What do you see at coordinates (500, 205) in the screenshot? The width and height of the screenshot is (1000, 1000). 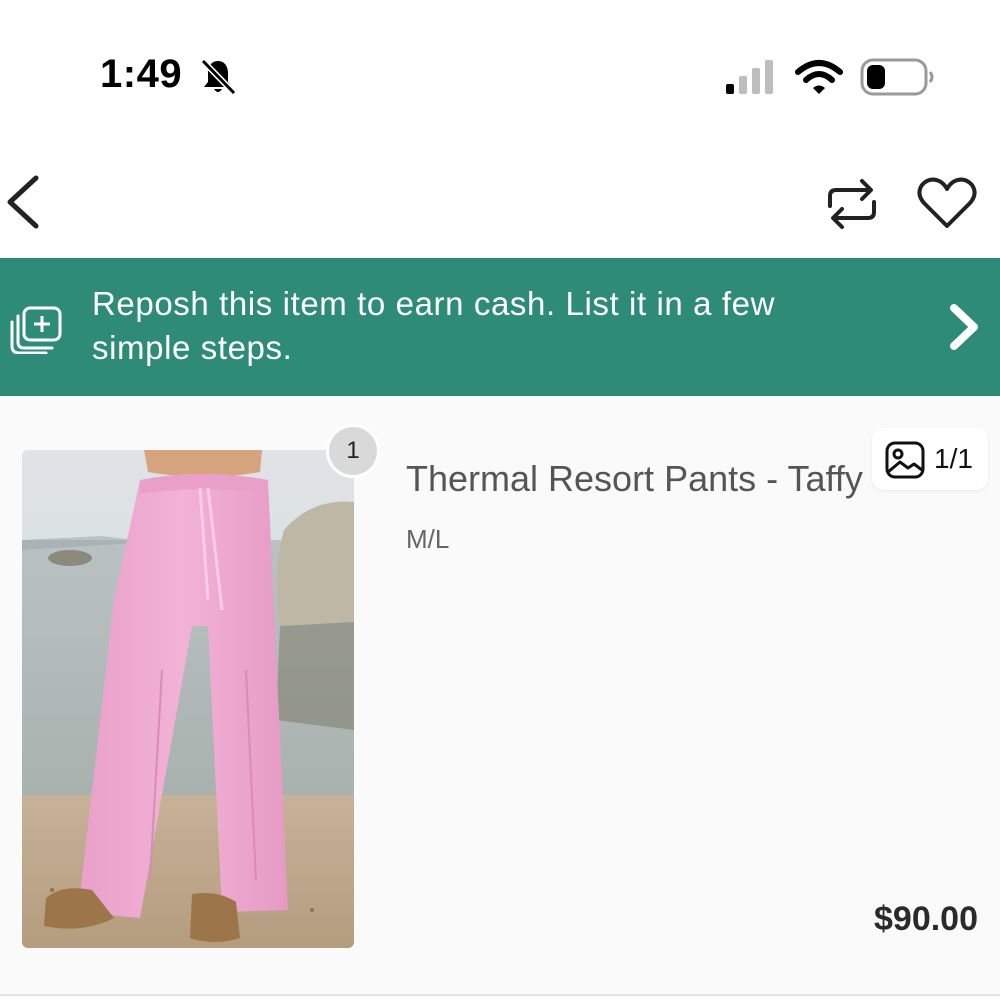 I see `nav-bar` at bounding box center [500, 205].